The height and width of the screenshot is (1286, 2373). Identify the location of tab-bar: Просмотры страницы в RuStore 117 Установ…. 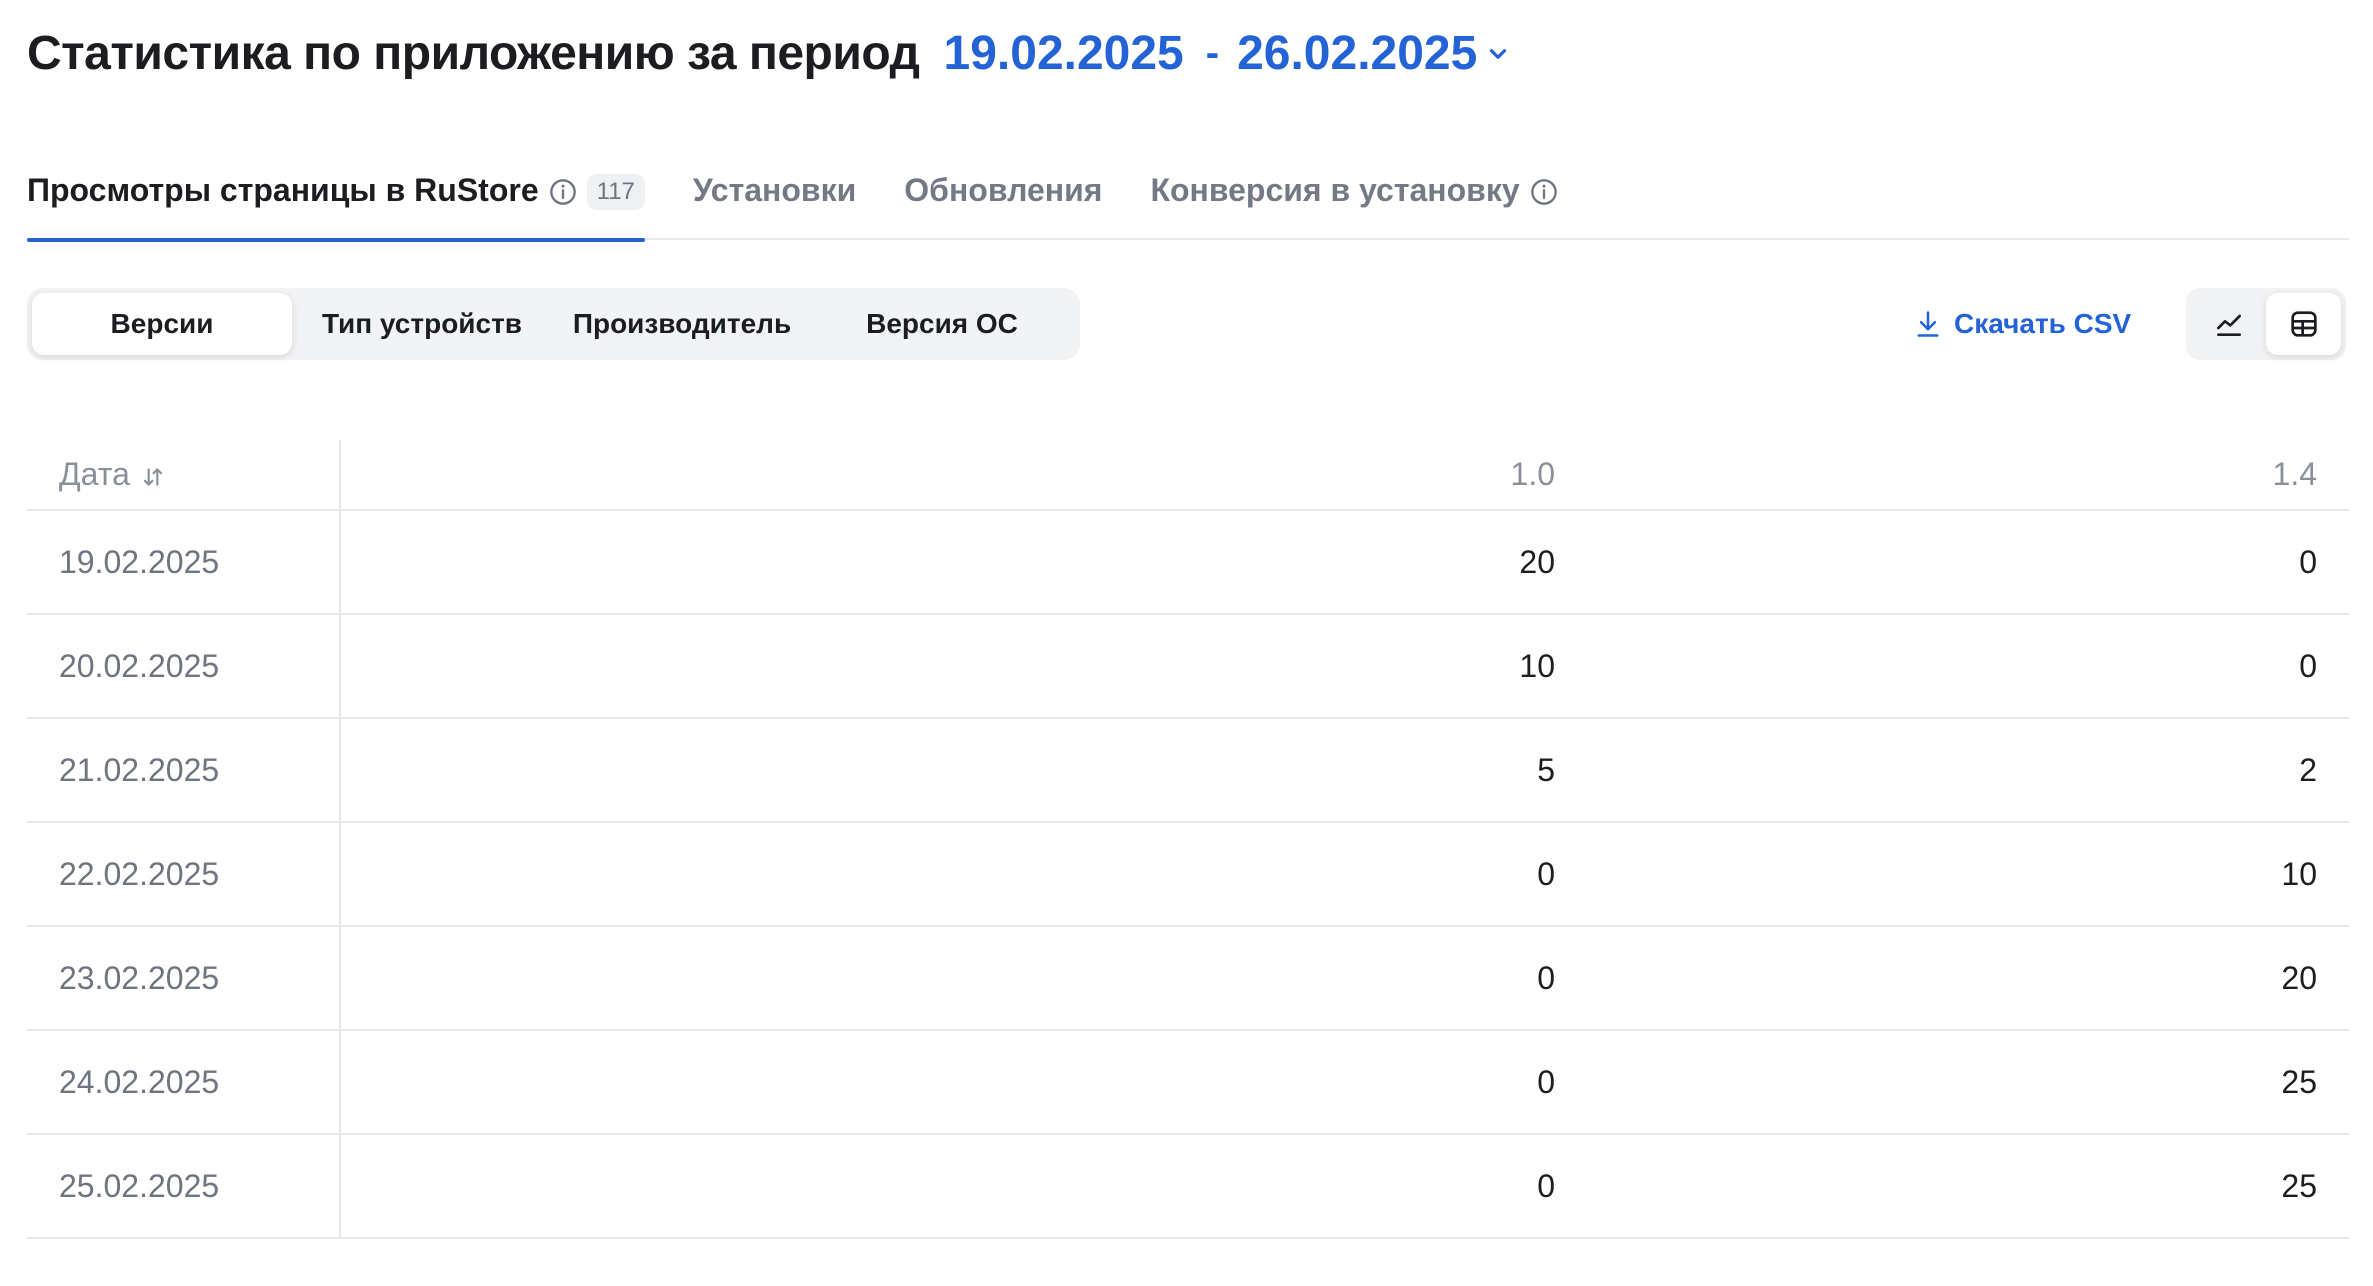
(1188, 204).